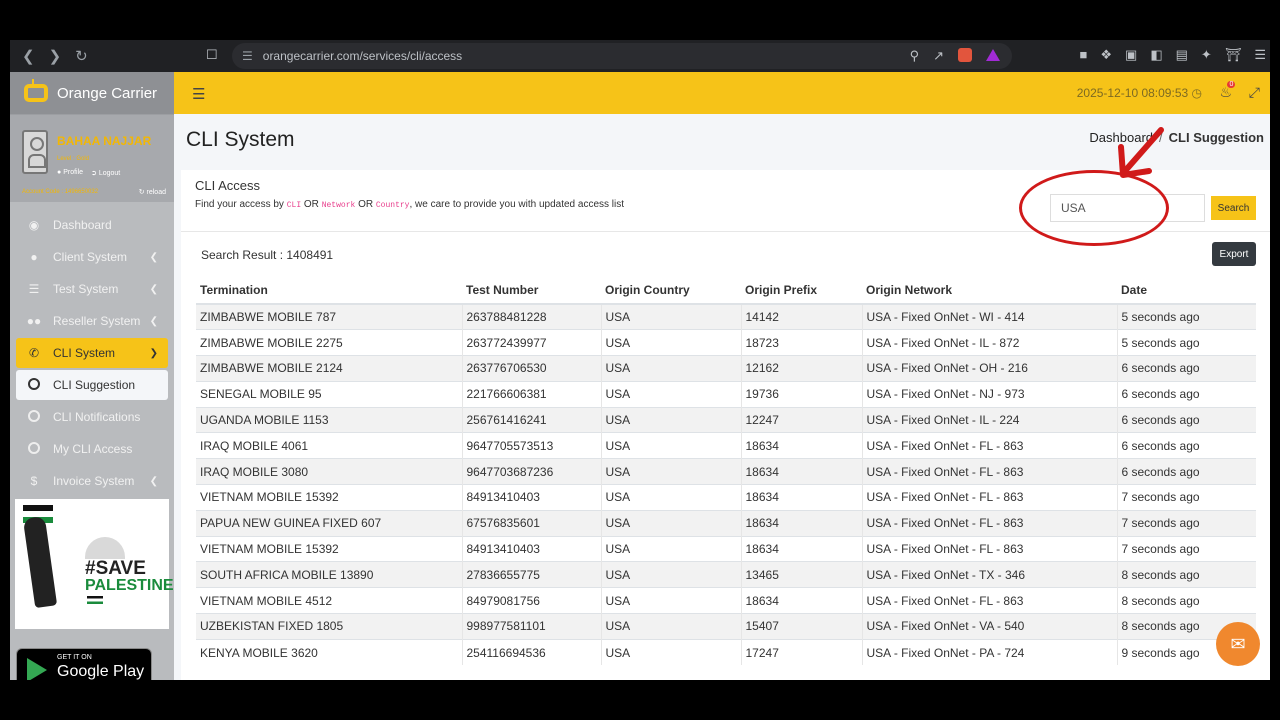 The image size is (1280, 720). I want to click on google-play-badge: GET IT ON Google Play, so click(84, 664).